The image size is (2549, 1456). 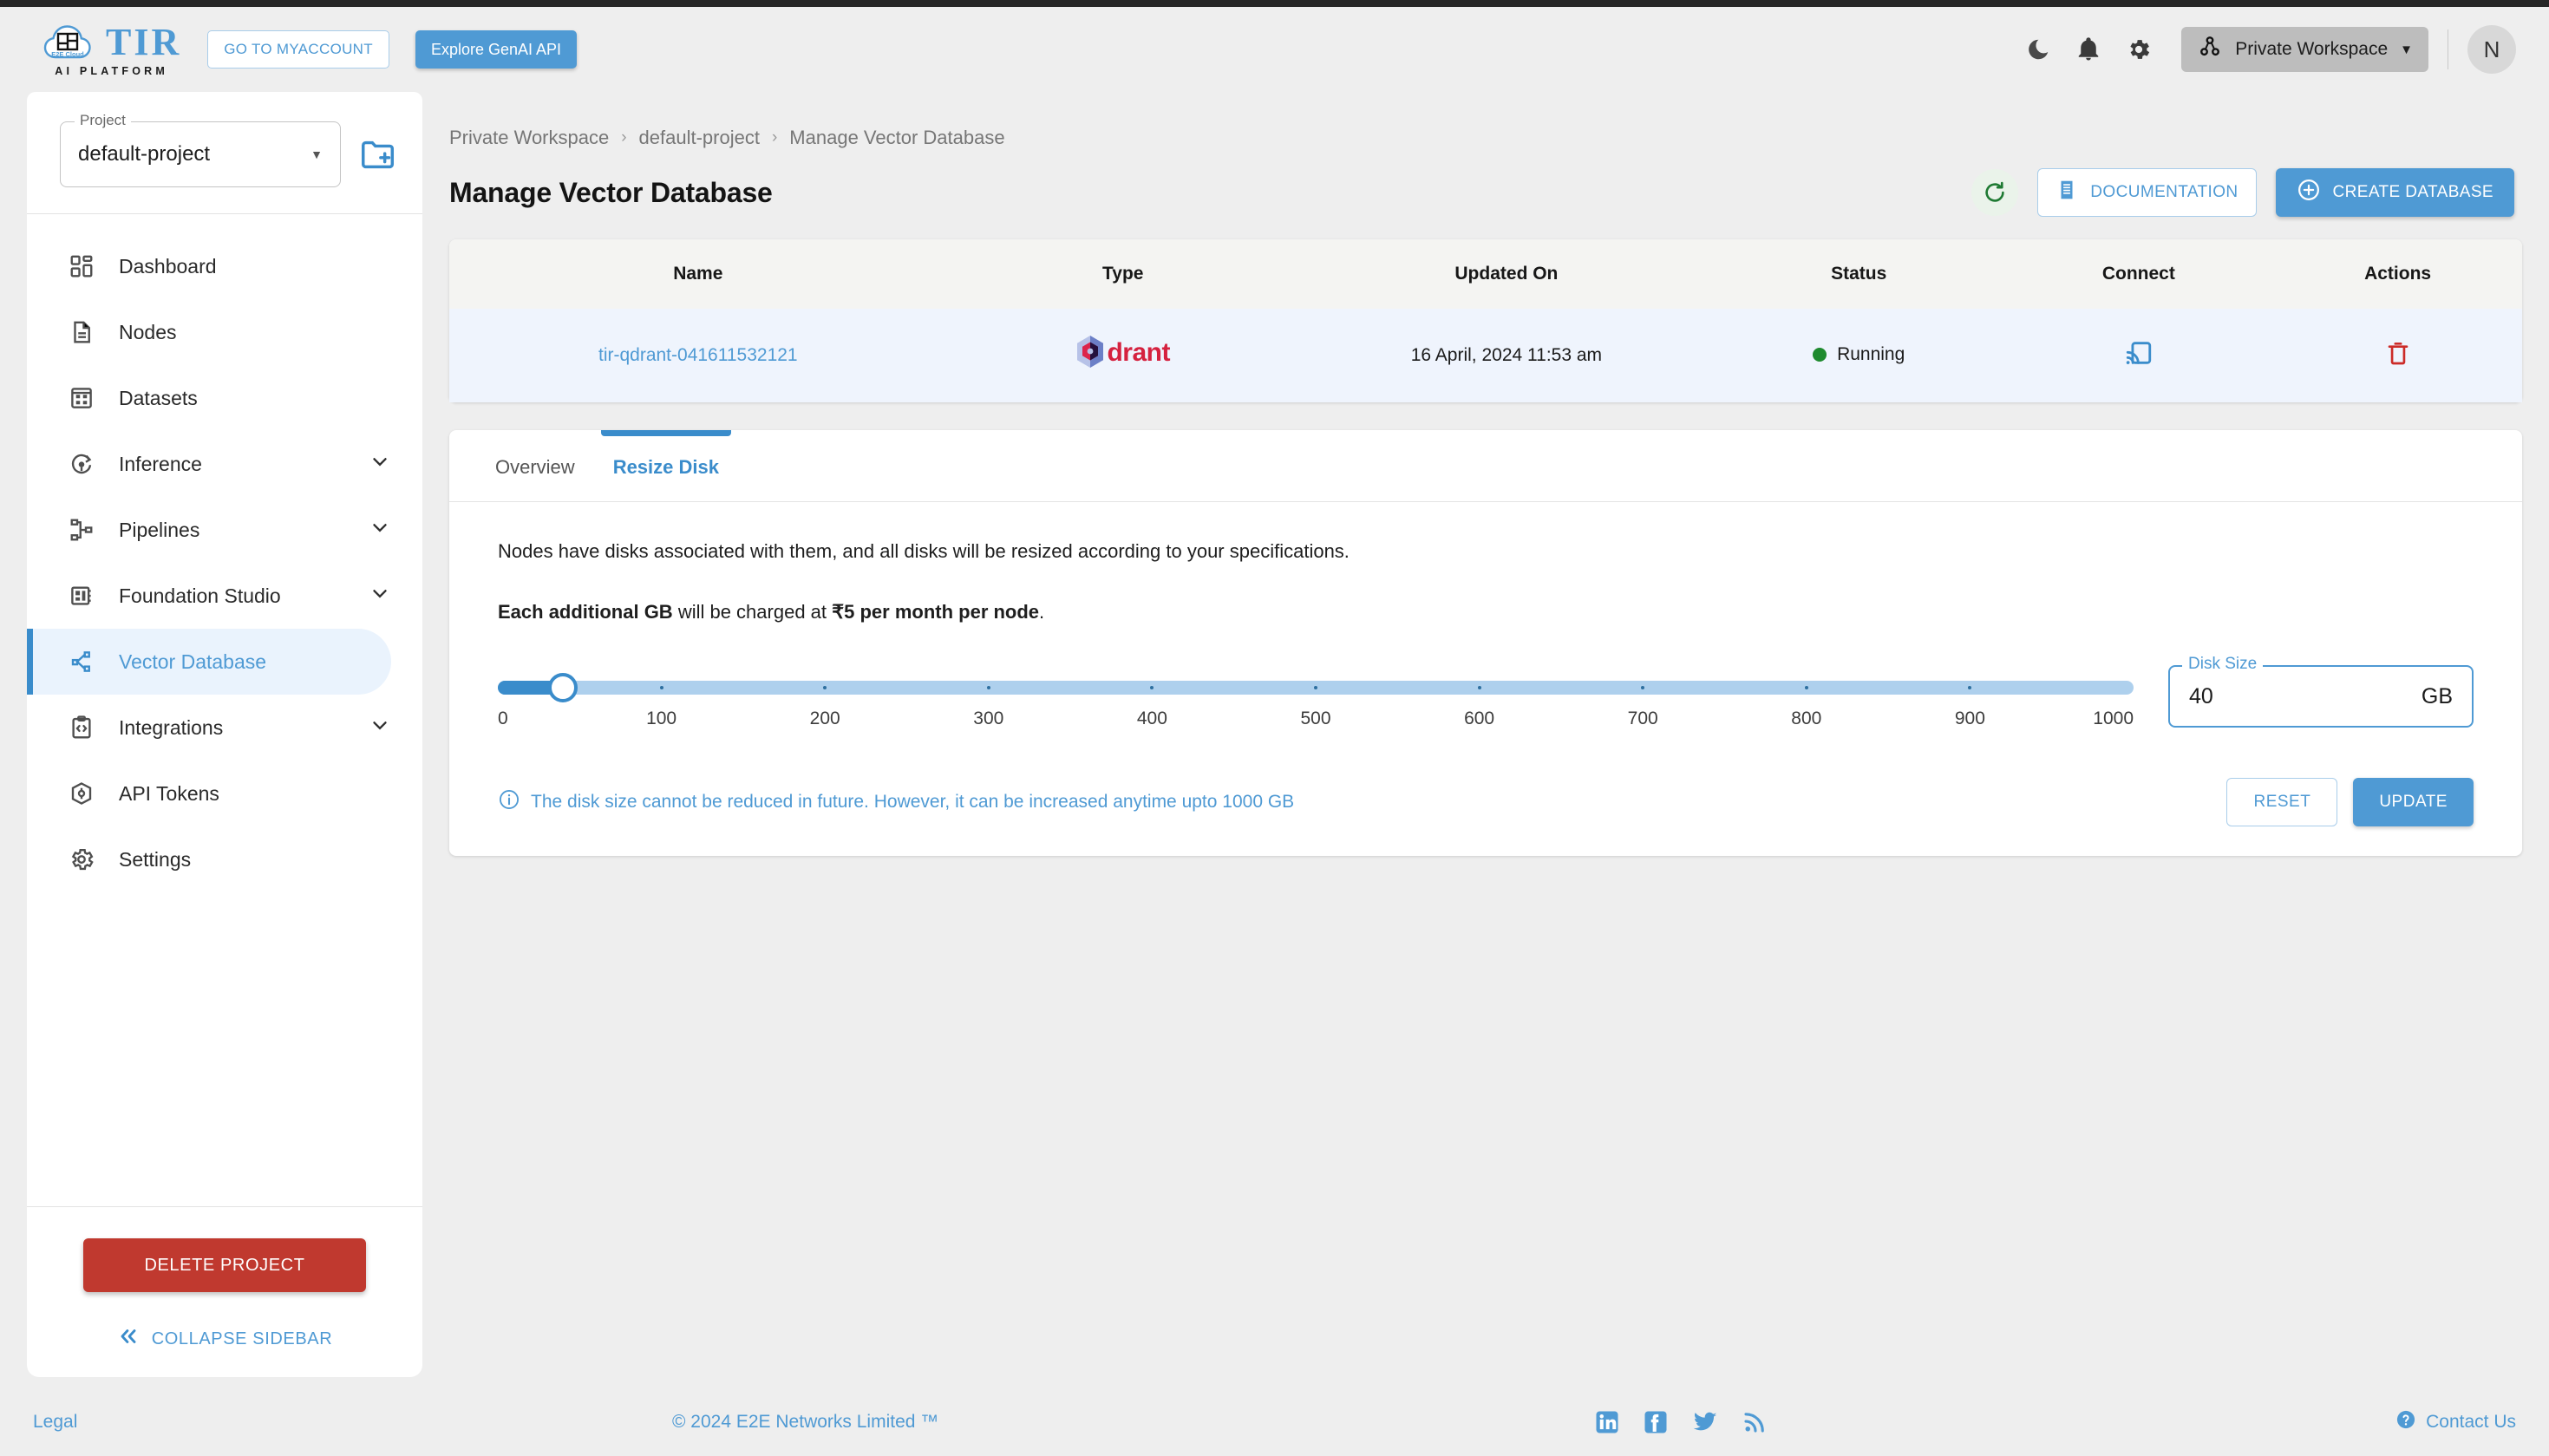 What do you see at coordinates (1315, 718) in the screenshot?
I see `slider-scale-label: 500` at bounding box center [1315, 718].